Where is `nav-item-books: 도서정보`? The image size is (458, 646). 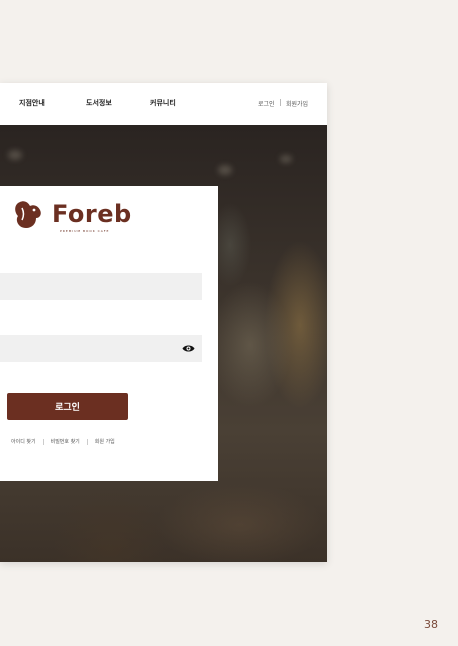
nav-item-books: 도서정보 is located at coordinates (99, 103).